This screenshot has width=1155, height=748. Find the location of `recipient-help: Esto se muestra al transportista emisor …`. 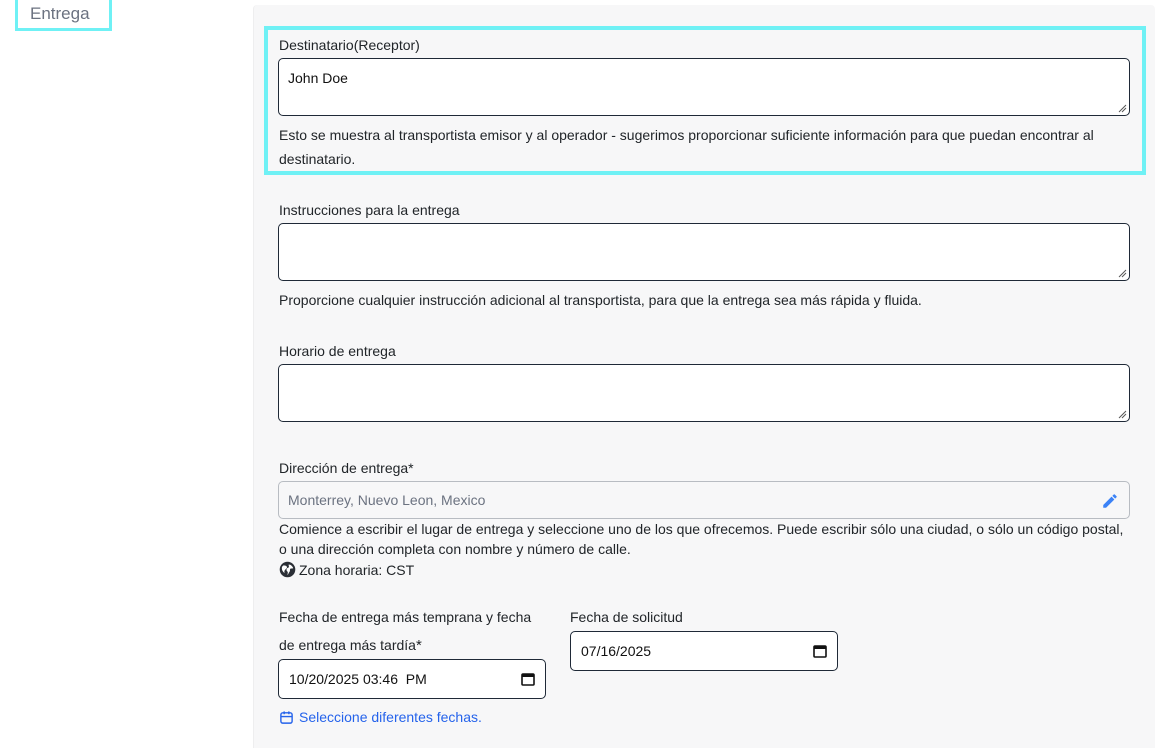

recipient-help: Esto se muestra al transportista emisor … is located at coordinates (686, 147).